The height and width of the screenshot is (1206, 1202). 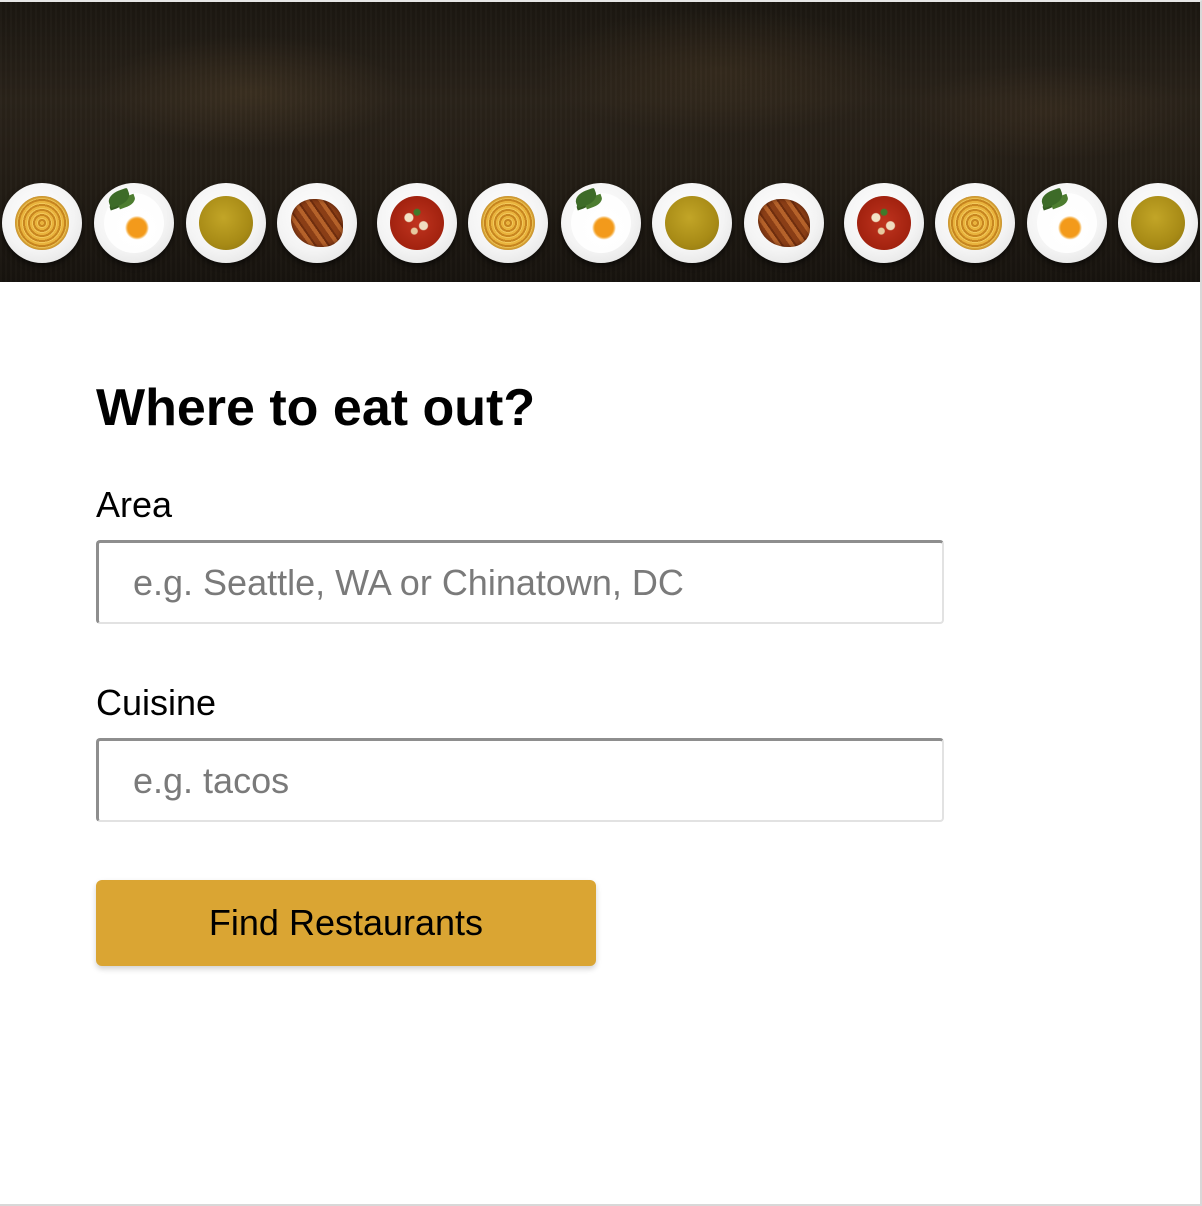 I want to click on cuisine-label: Cuisine, so click(x=156, y=702).